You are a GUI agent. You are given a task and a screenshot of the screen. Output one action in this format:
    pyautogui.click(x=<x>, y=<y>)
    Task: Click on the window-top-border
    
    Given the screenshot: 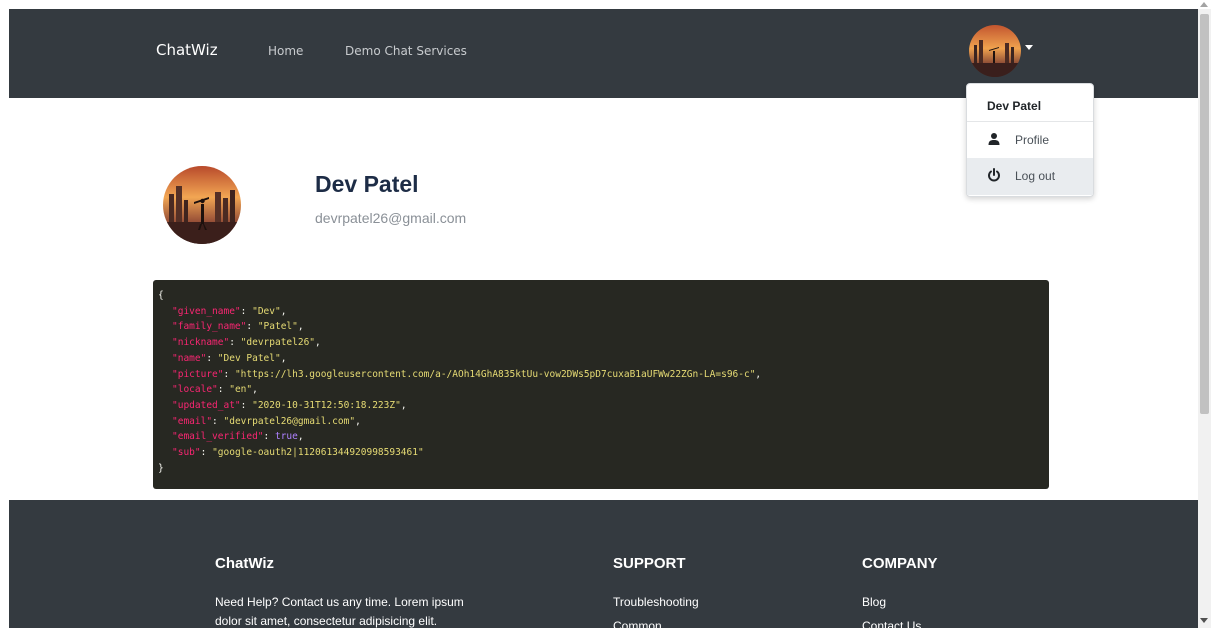 What is the action you would take?
    pyautogui.click(x=605, y=4)
    